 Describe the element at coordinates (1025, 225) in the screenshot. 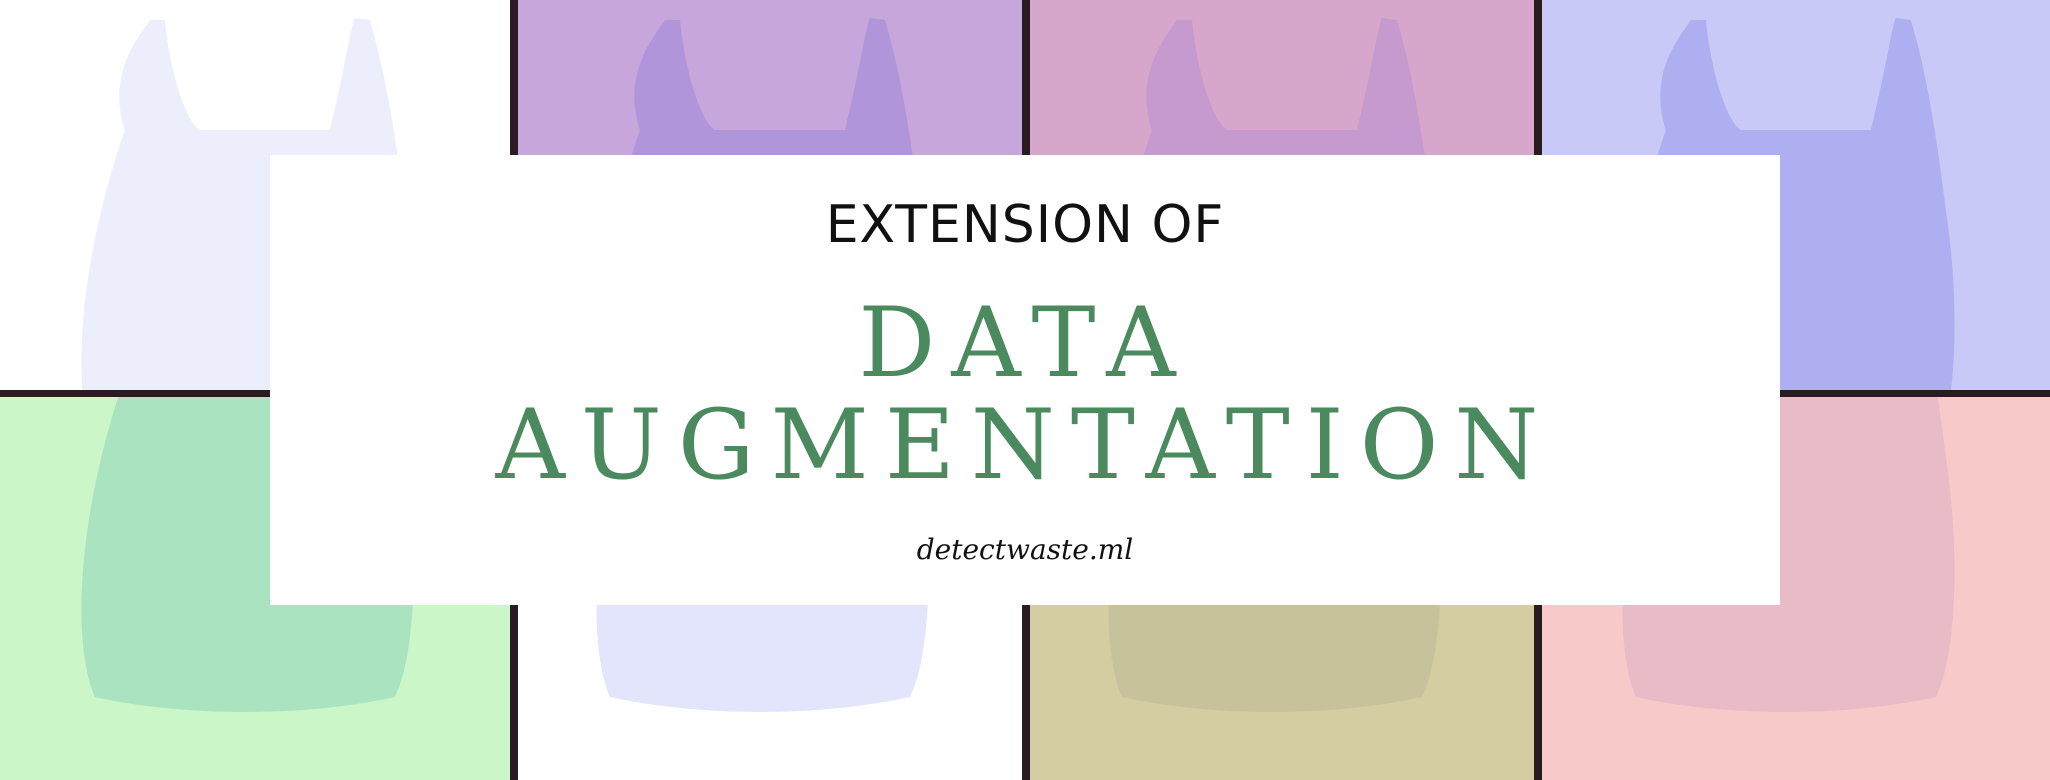

I see `kicker-text: EXTENSION OF` at that location.